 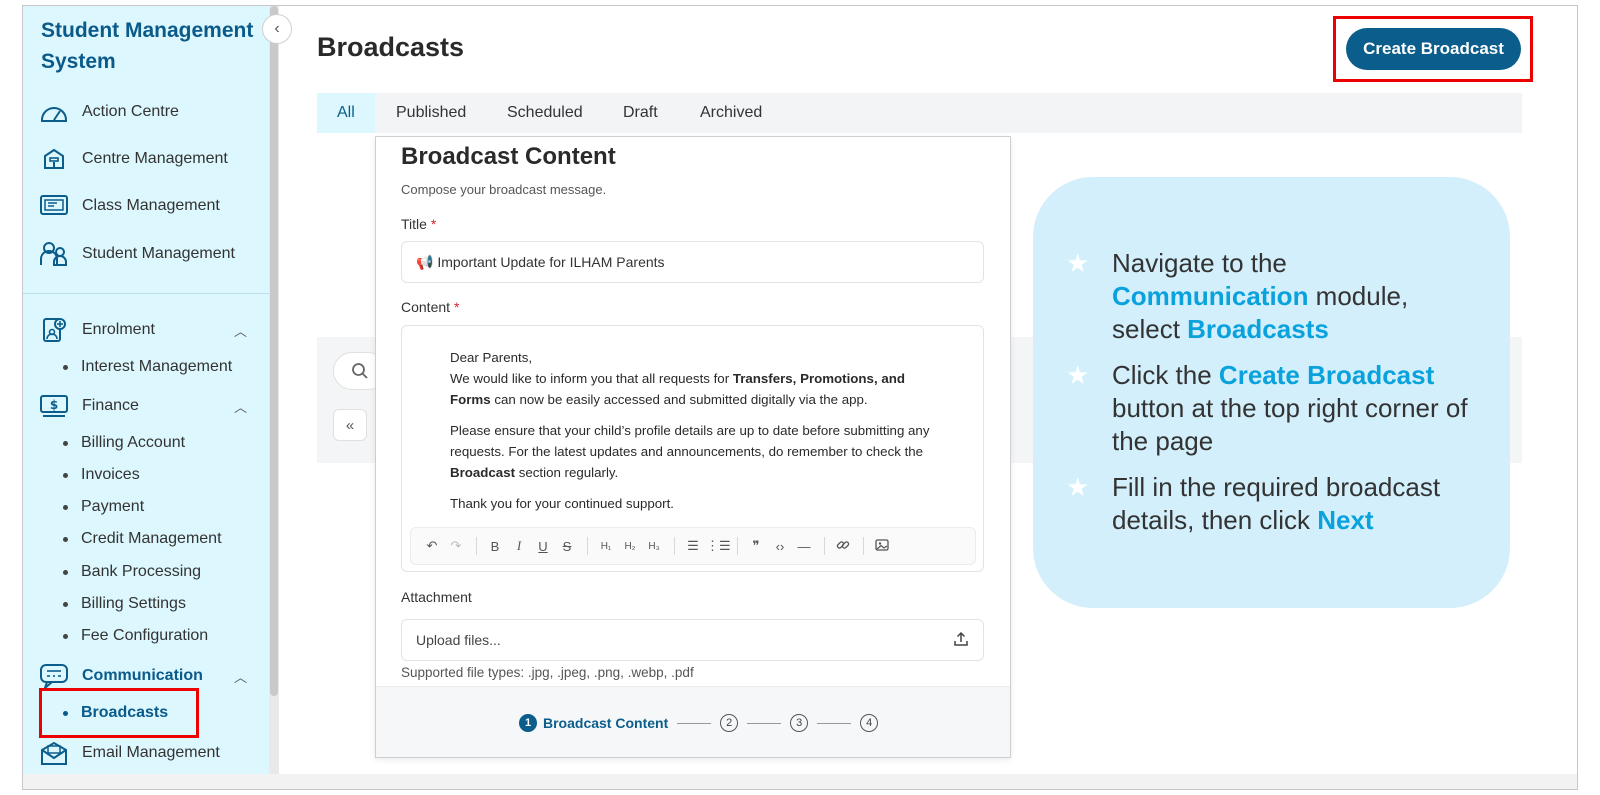 What do you see at coordinates (606, 546) in the screenshot?
I see `heading1-icon: H₁` at bounding box center [606, 546].